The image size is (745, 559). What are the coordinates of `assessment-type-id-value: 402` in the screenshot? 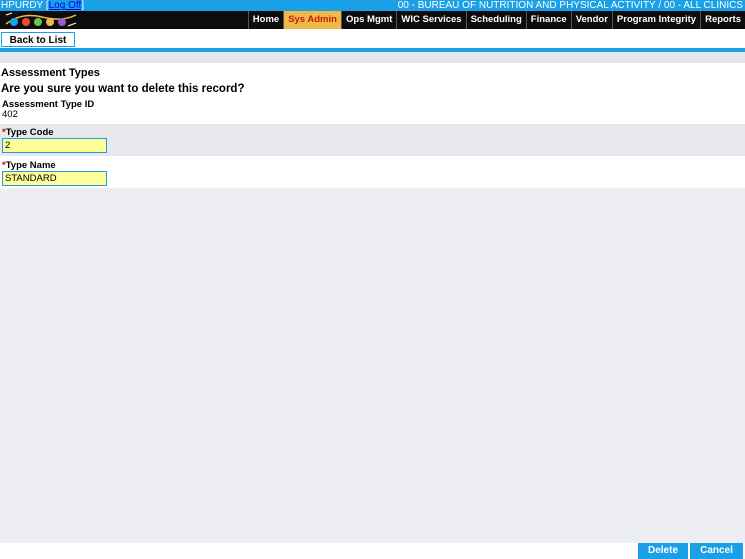 It's located at (10, 114).